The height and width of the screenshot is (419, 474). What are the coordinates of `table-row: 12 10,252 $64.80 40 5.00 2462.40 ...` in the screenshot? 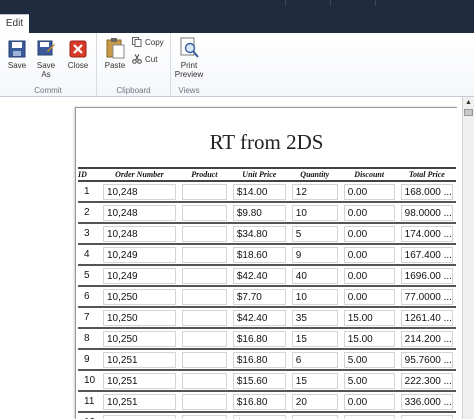 It's located at (267, 415).